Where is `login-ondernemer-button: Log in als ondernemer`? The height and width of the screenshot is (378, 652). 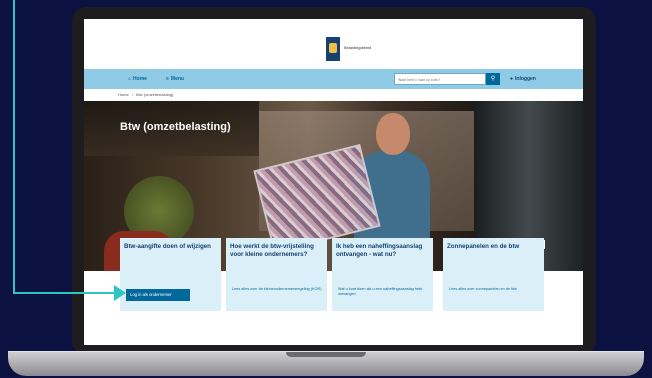 login-ondernemer-button: Log in als ondernemer is located at coordinates (158, 295).